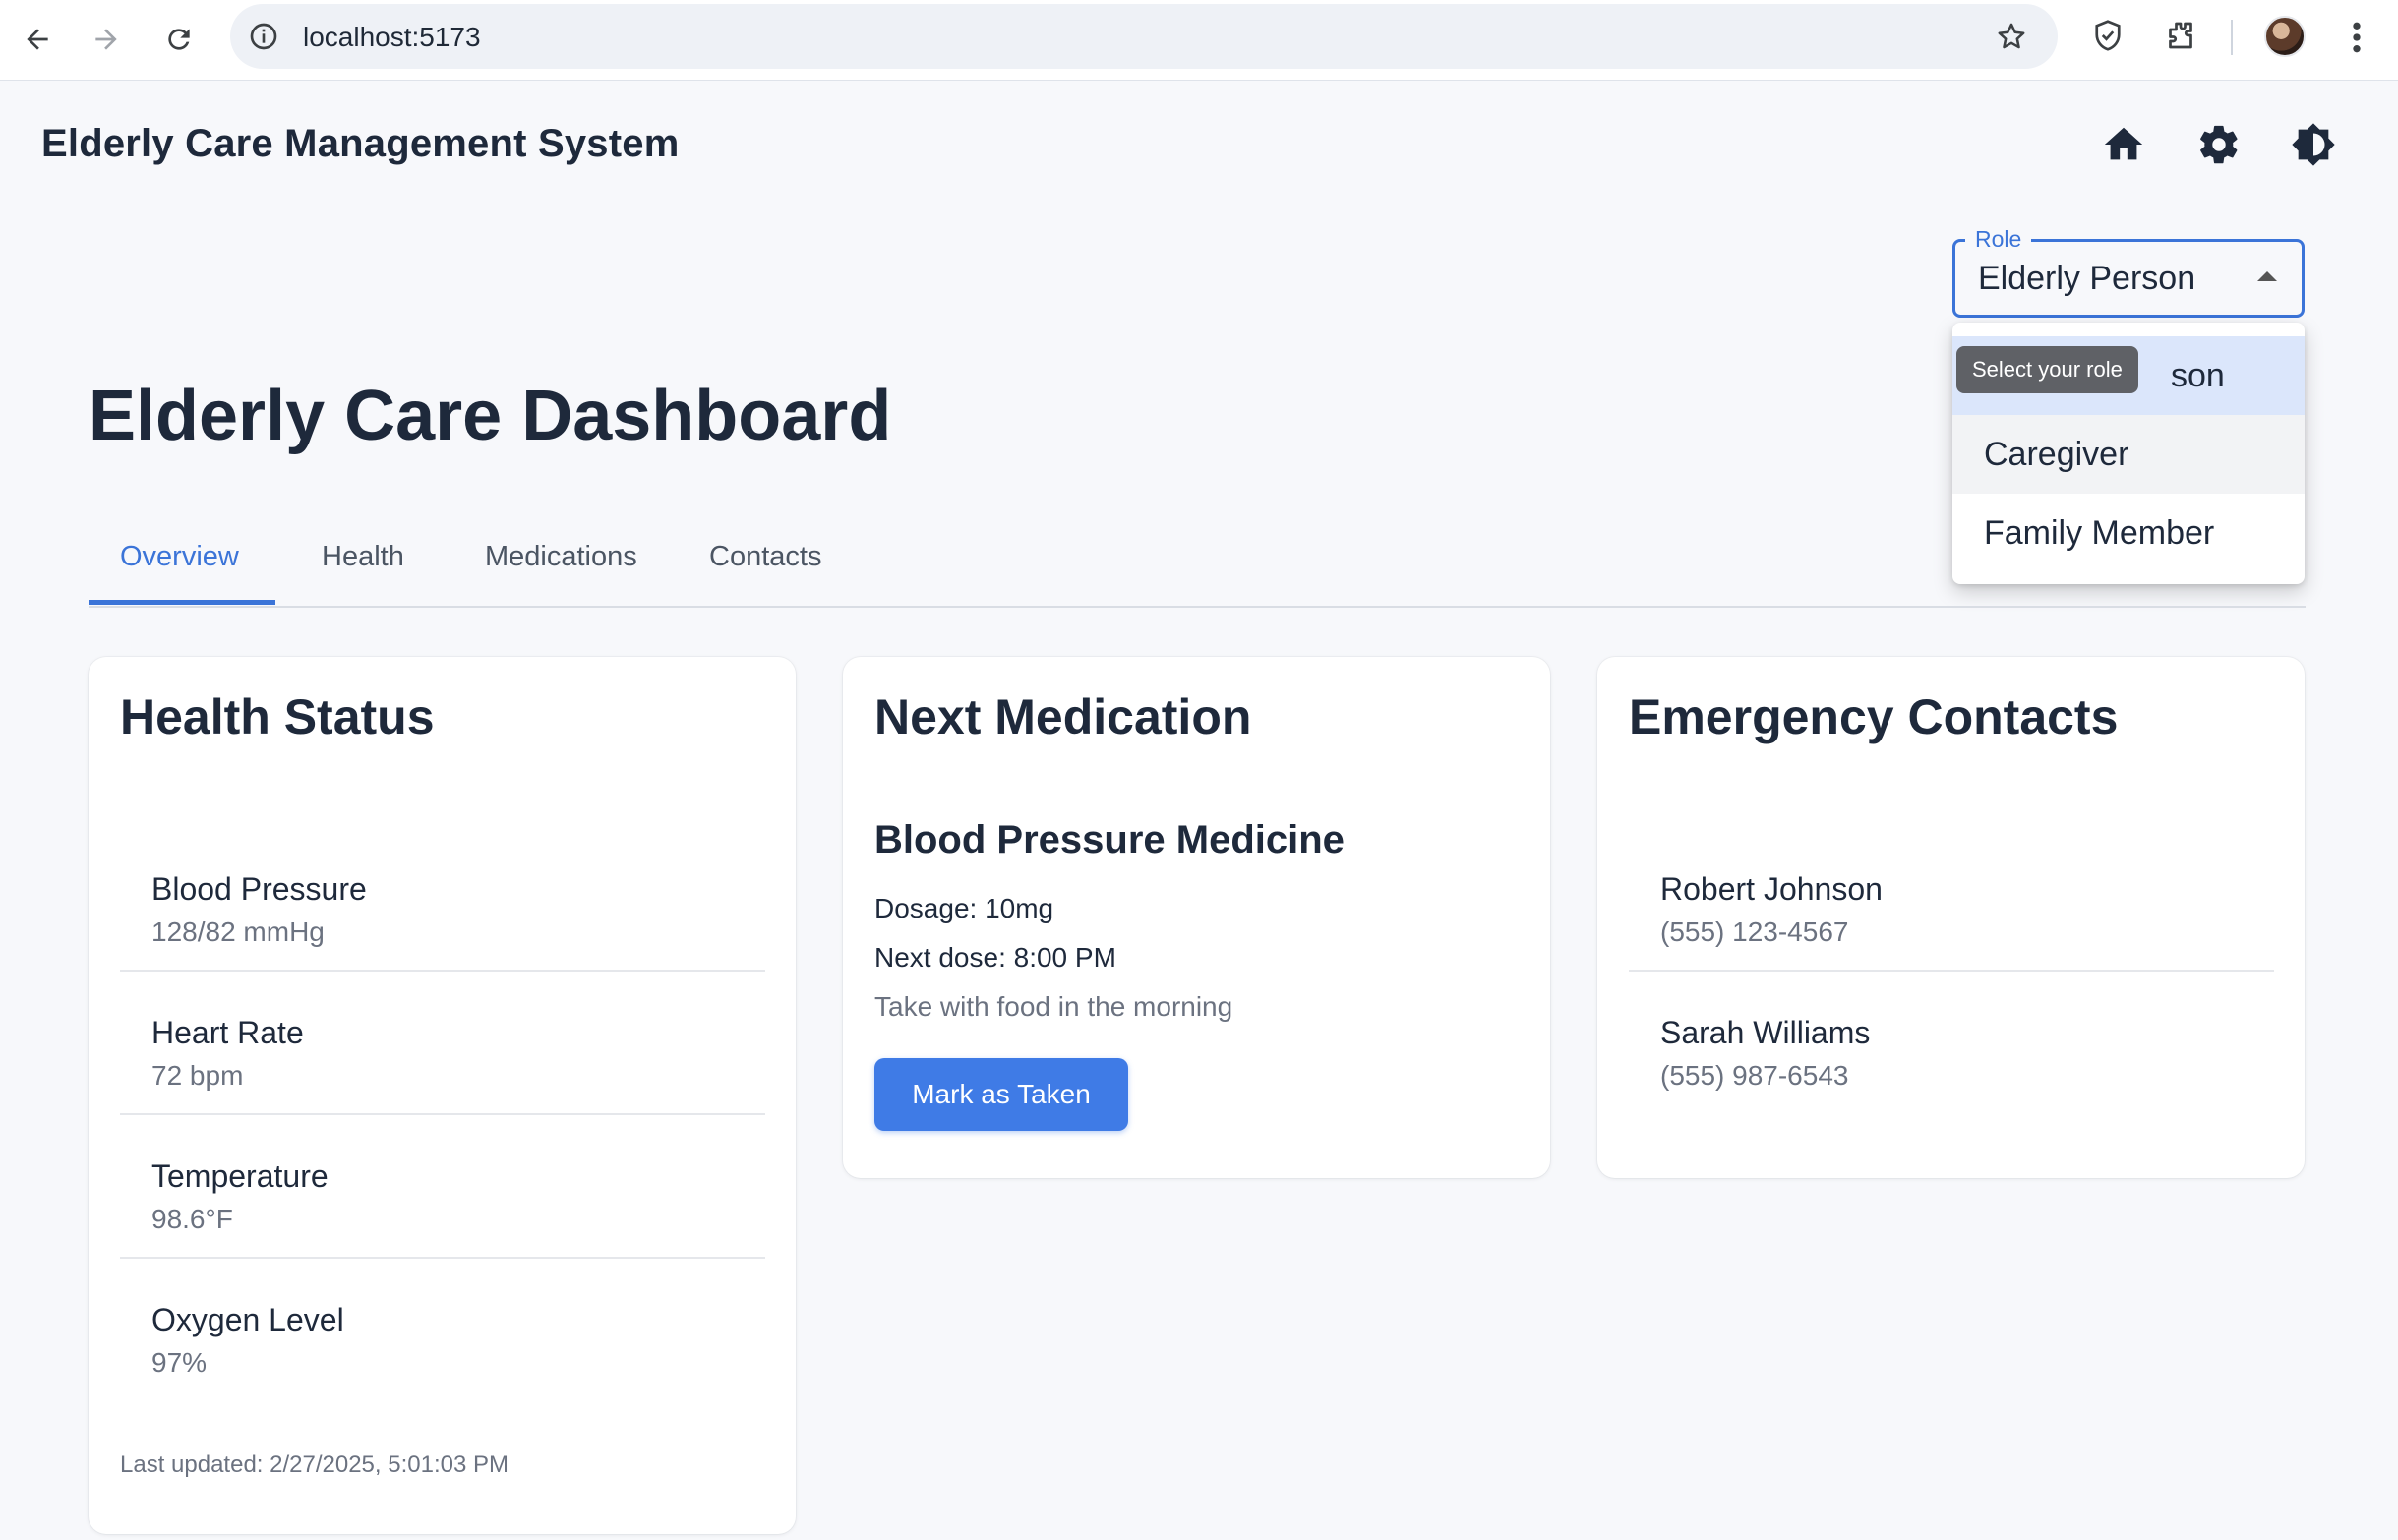  Describe the element at coordinates (240, 1176) in the screenshot. I see `metric-label: Temperature` at that location.